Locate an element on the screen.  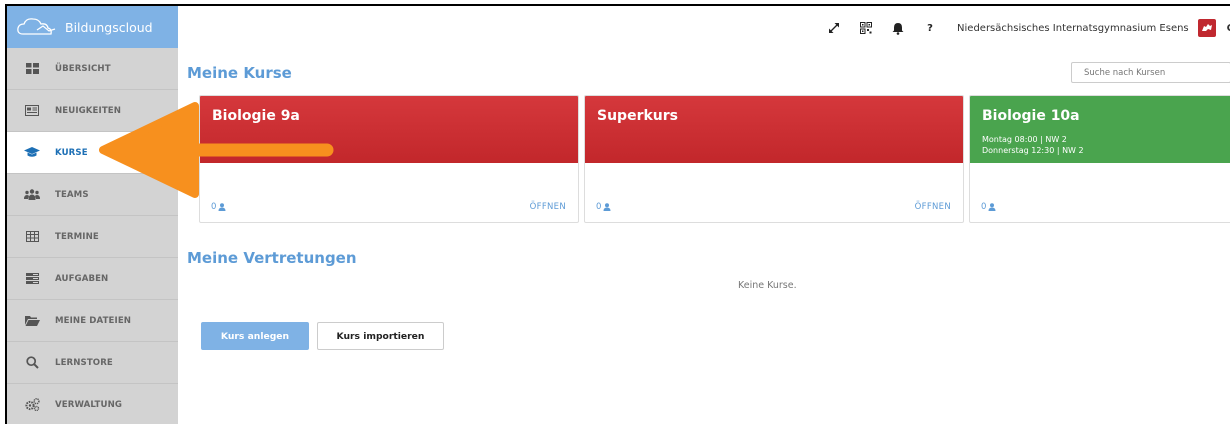
brand-name: Bildungscloud is located at coordinates (109, 27).